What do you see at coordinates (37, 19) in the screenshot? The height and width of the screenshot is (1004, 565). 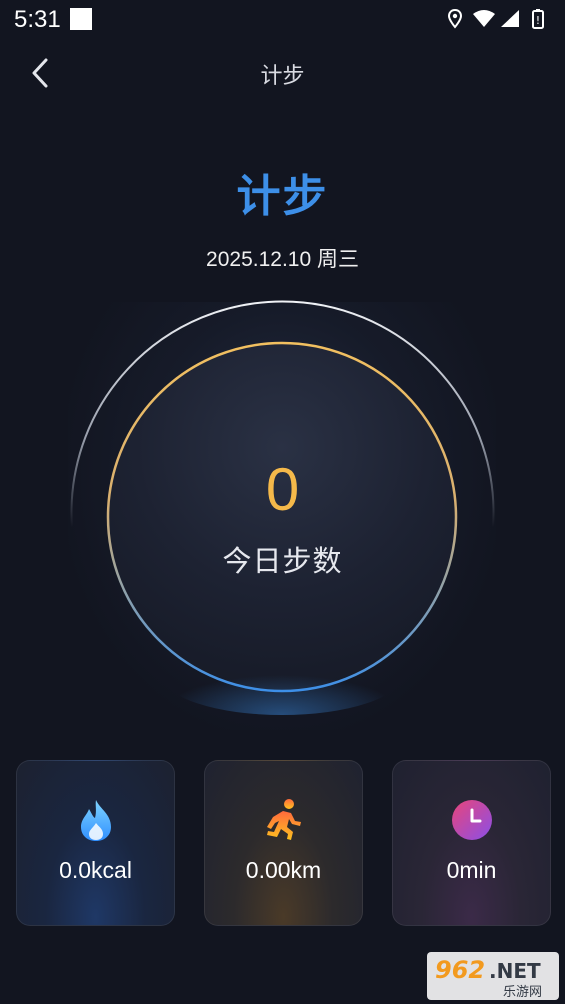 I see `status-time: 5:31` at bounding box center [37, 19].